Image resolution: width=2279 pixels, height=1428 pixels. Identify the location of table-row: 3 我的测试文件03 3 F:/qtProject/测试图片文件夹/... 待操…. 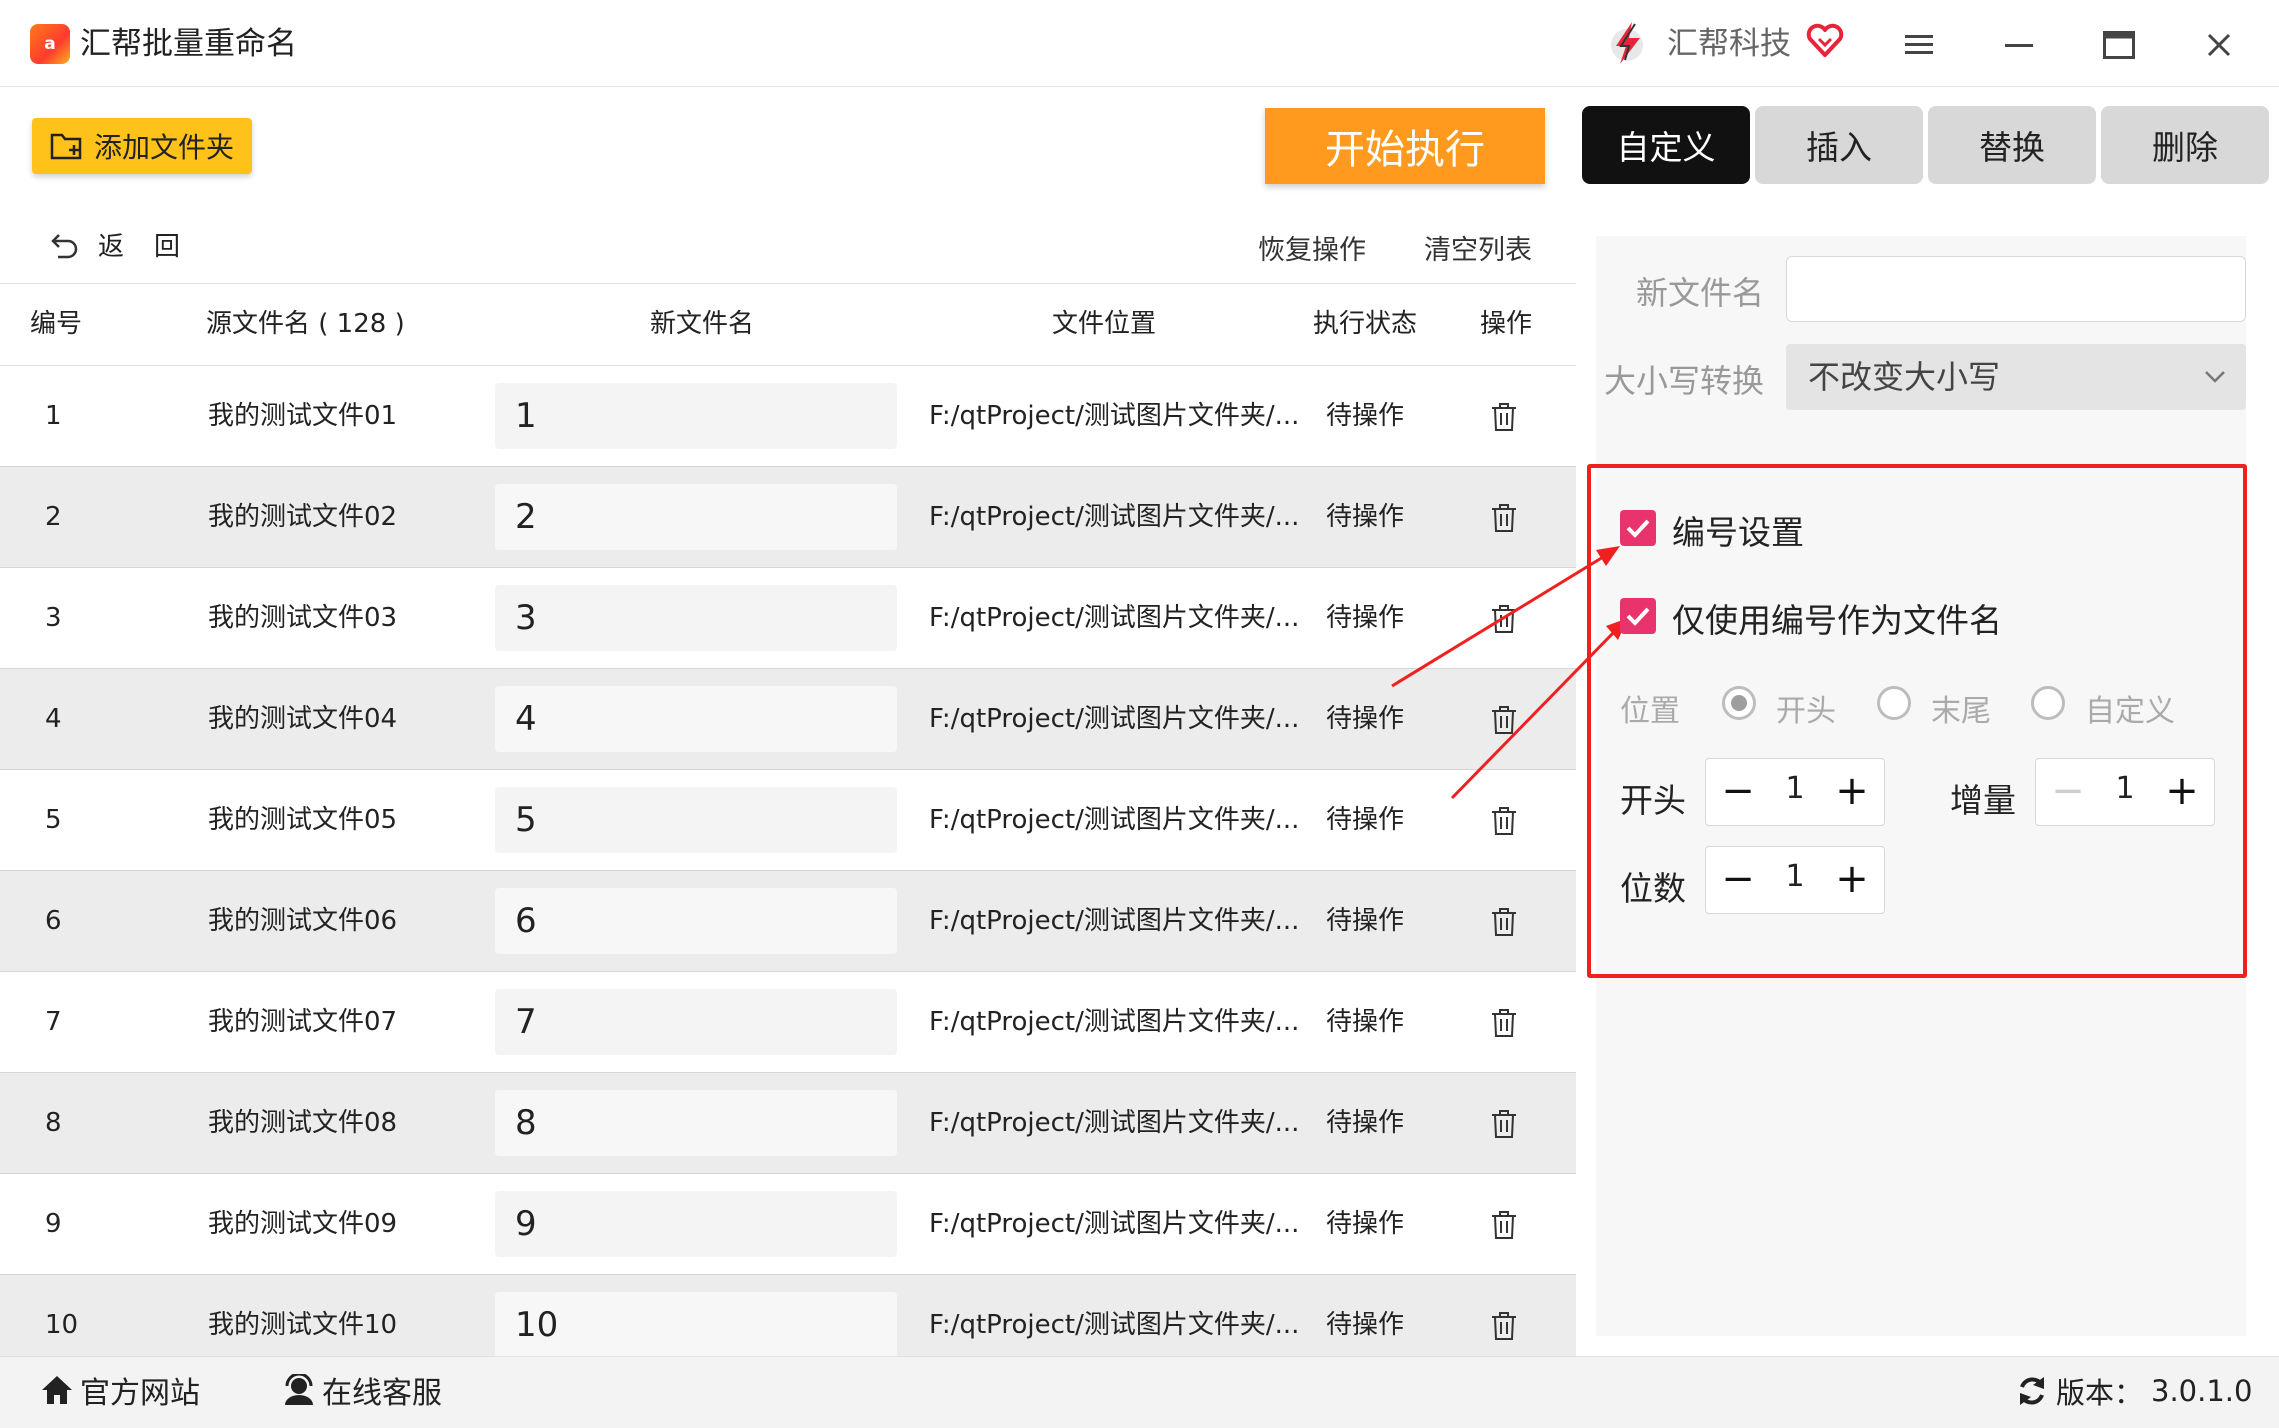
(788, 618).